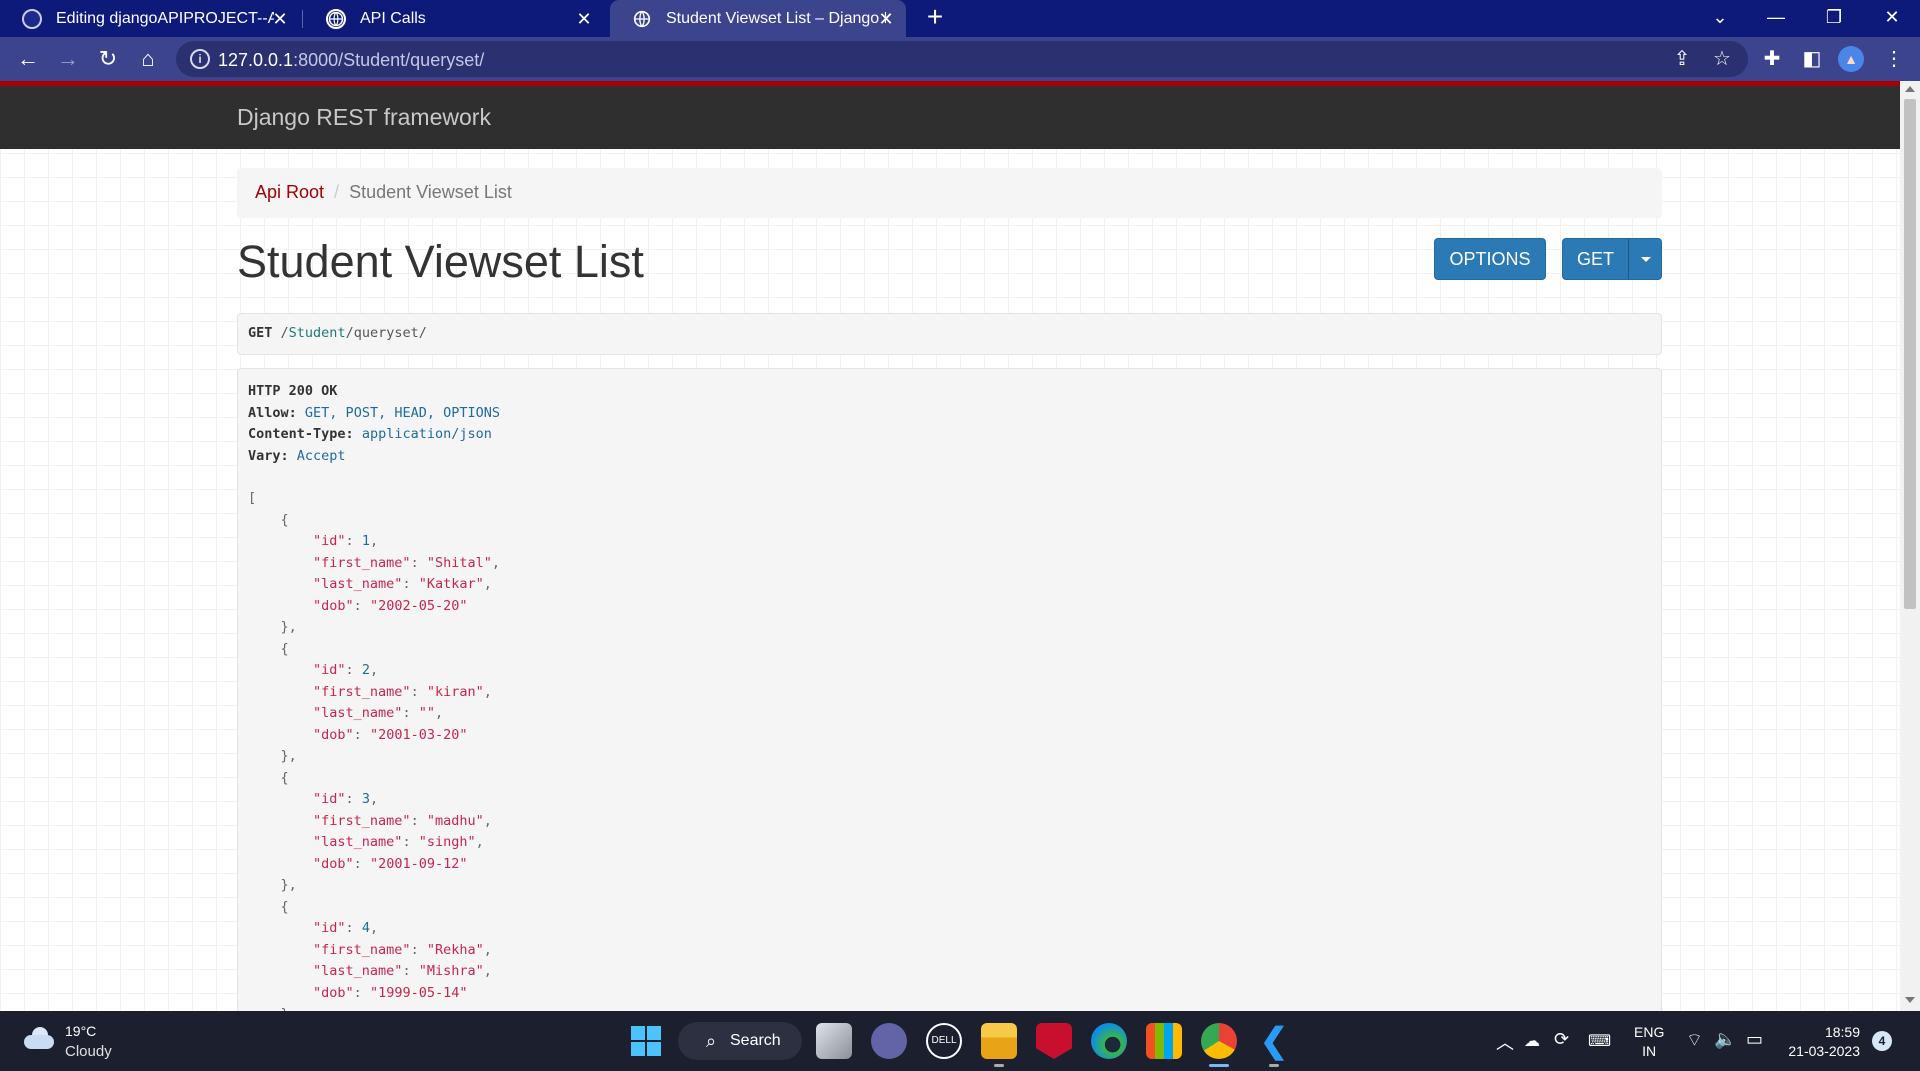 This screenshot has height=1071, width=1920. What do you see at coordinates (834, 1041) in the screenshot?
I see `task-view-icon` at bounding box center [834, 1041].